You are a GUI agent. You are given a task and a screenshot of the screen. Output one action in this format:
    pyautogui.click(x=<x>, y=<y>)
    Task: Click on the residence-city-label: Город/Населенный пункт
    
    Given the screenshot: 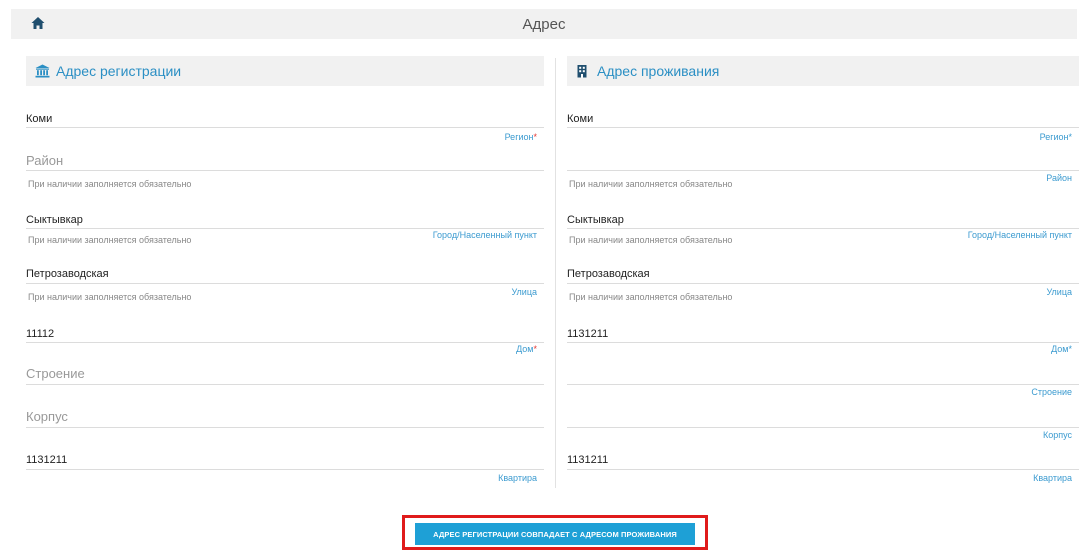 What is the action you would take?
    pyautogui.click(x=1019, y=235)
    